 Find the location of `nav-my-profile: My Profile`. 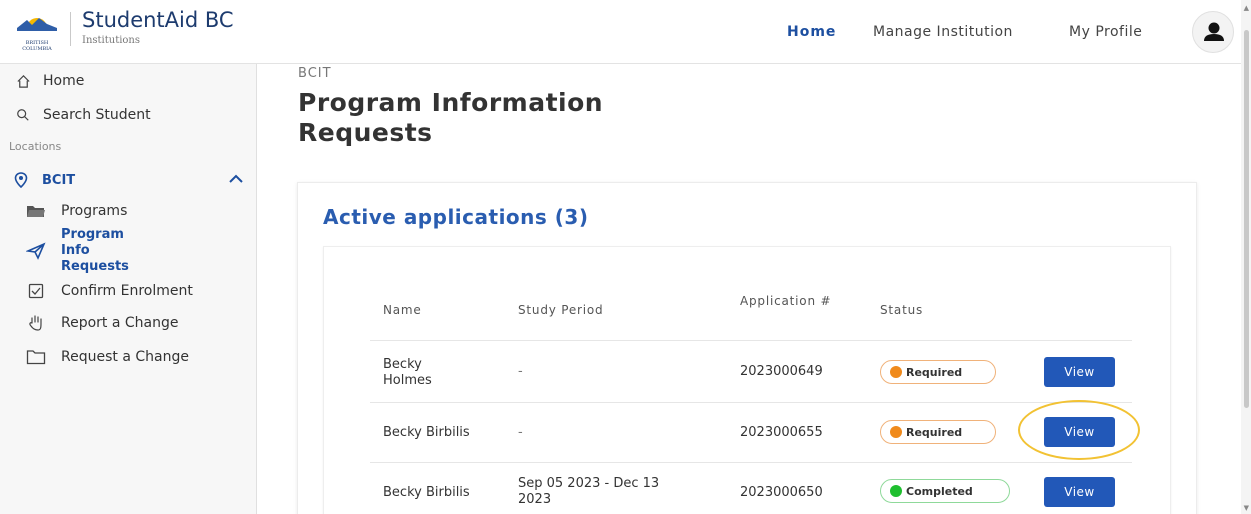

nav-my-profile: My Profile is located at coordinates (1105, 32).